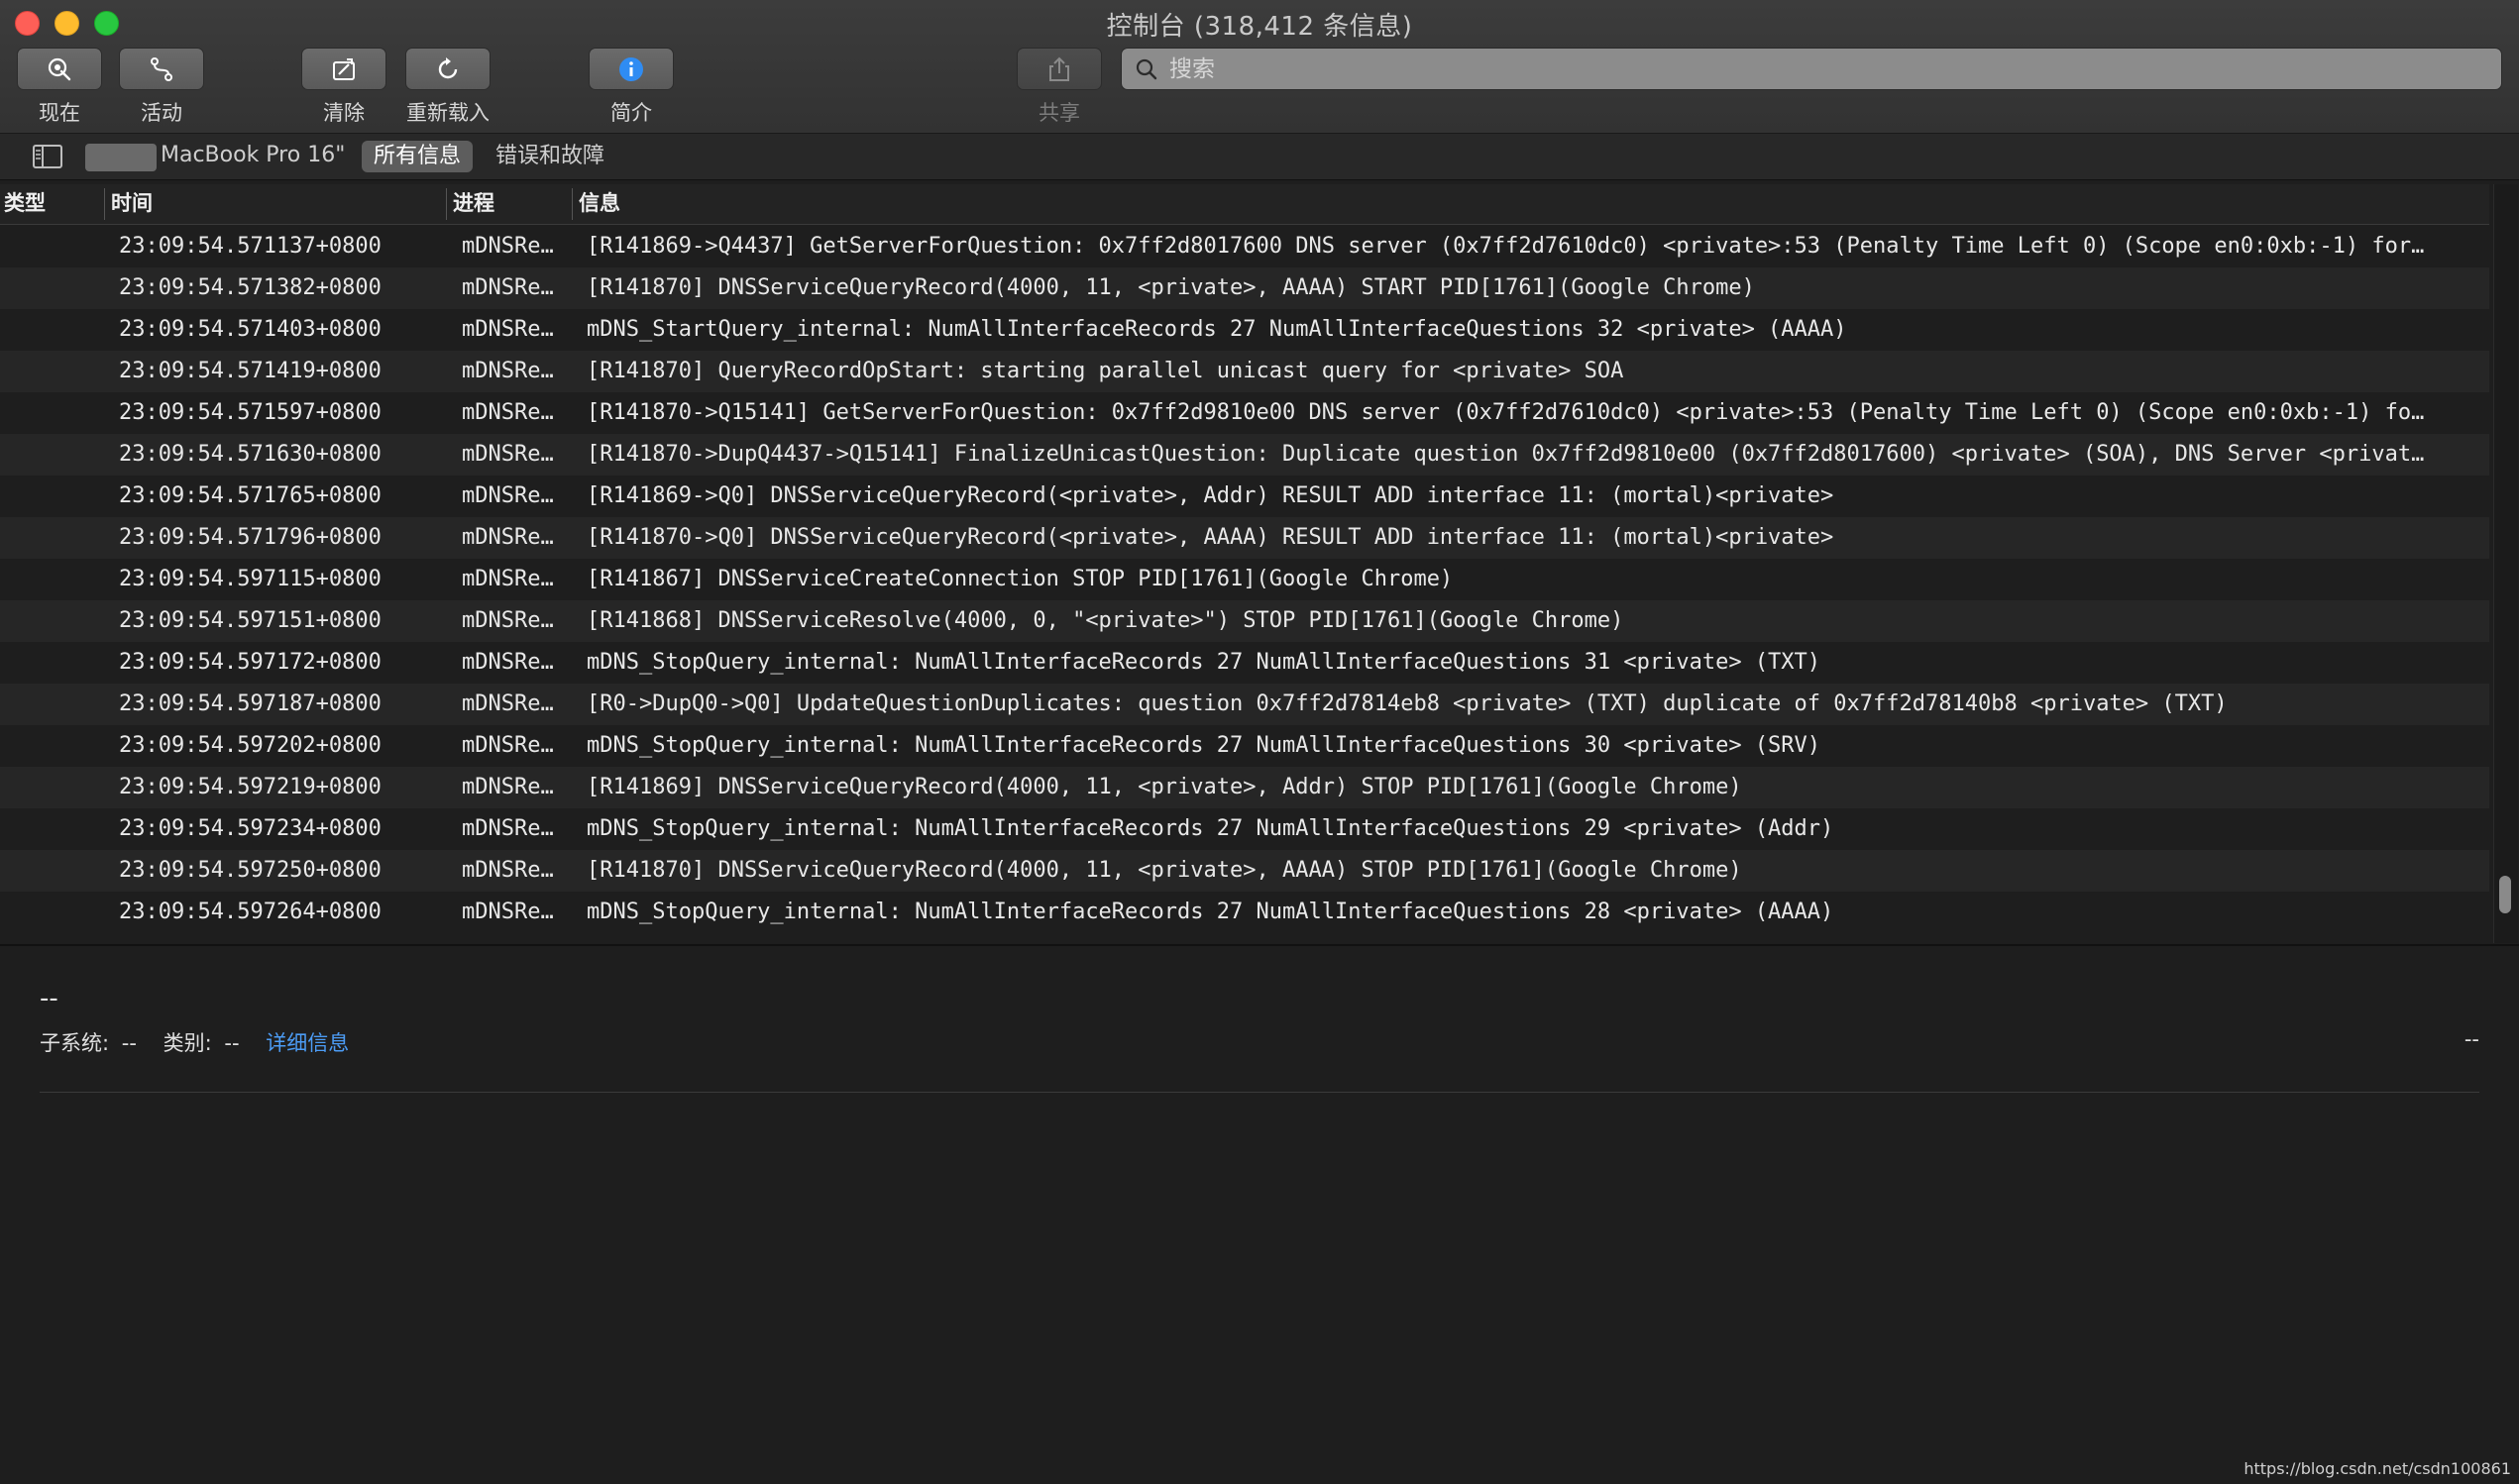 The width and height of the screenshot is (2519, 1484). I want to click on now-button, so click(59, 69).